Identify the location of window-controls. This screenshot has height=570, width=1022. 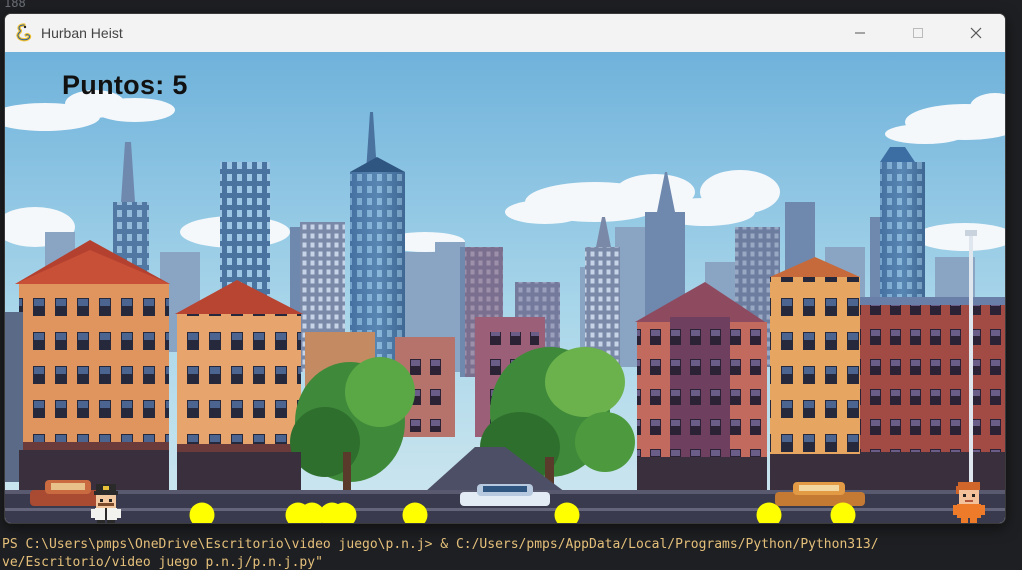
(918, 33).